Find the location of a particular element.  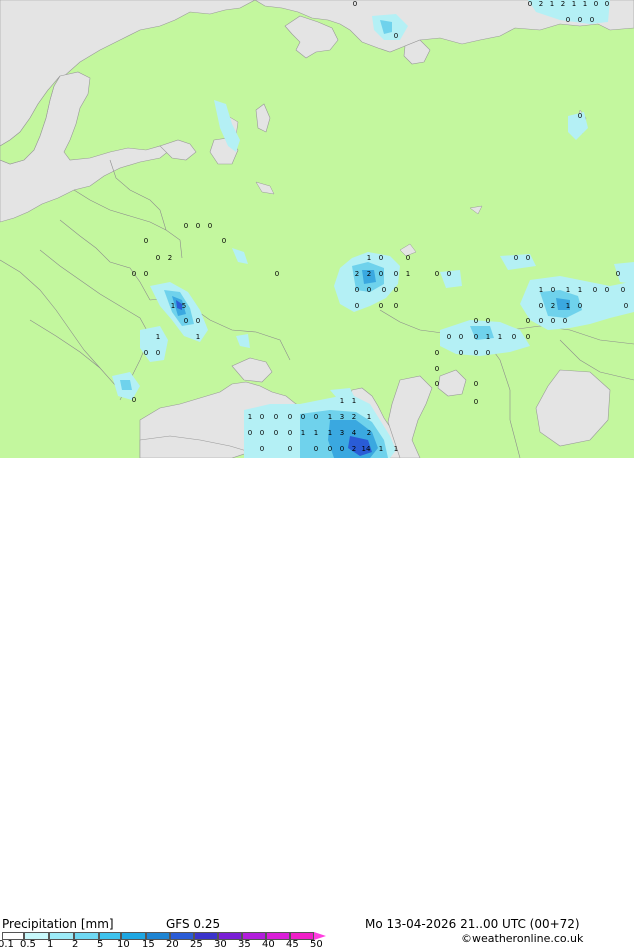

valid-datetime: Mo 13-04-2026 21..00 UTC (00+72) is located at coordinates (472, 924).